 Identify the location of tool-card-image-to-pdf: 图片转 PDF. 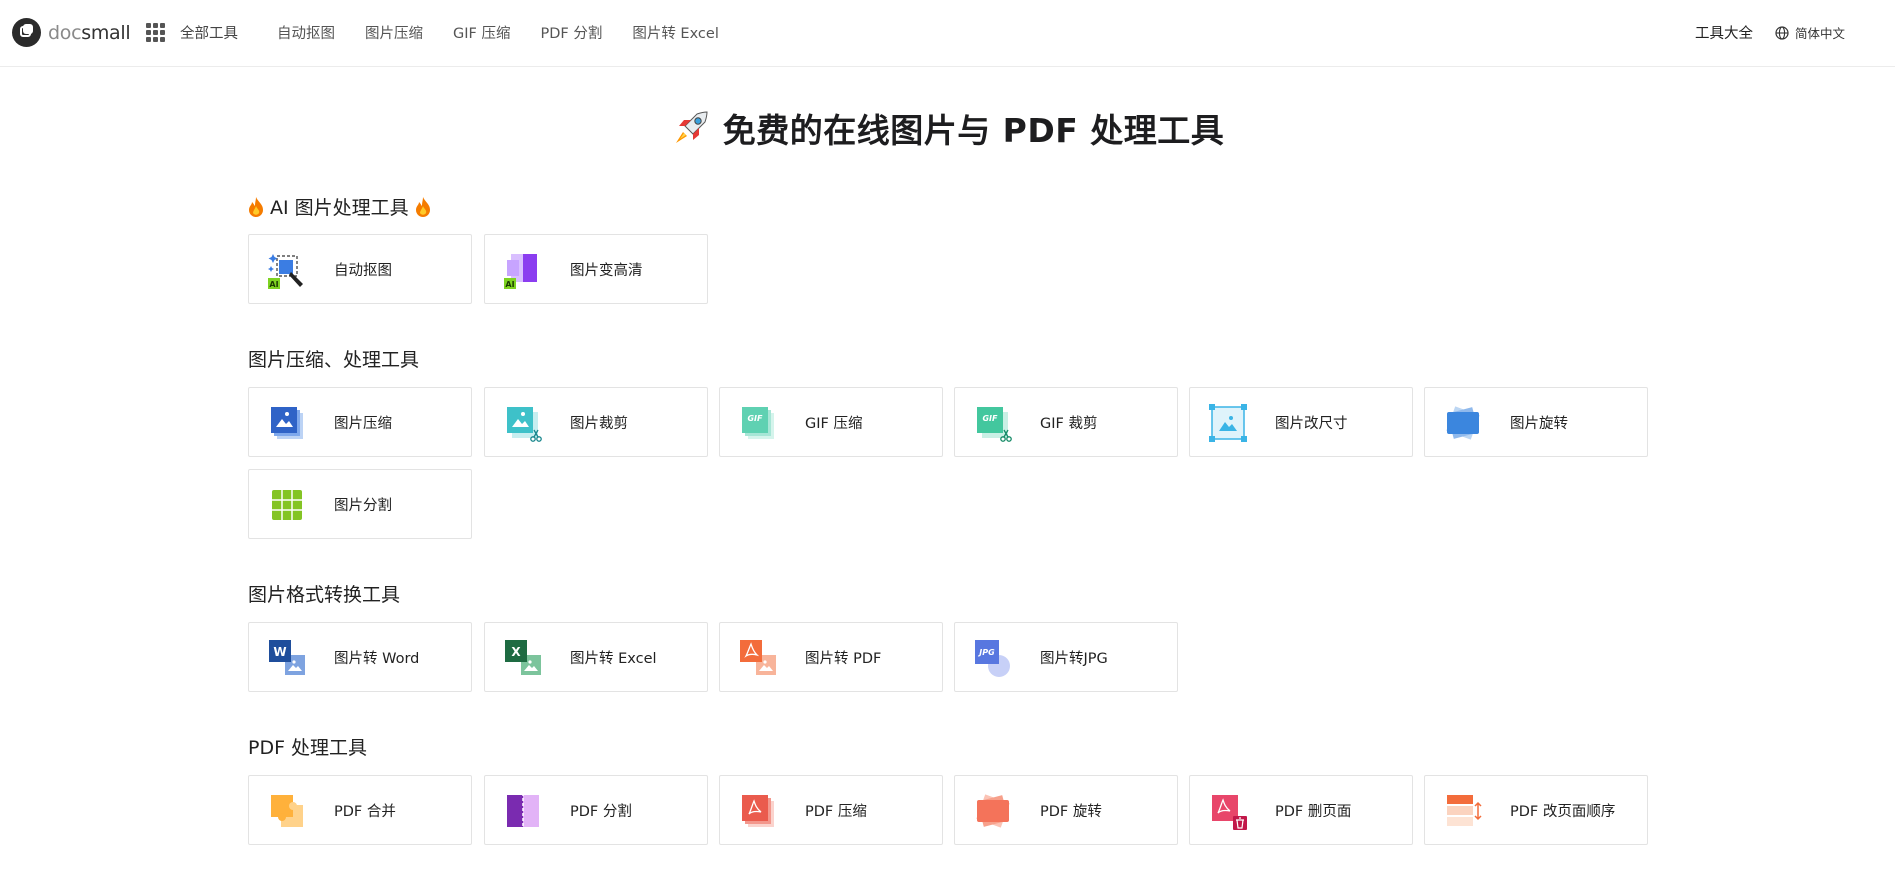
(831, 657).